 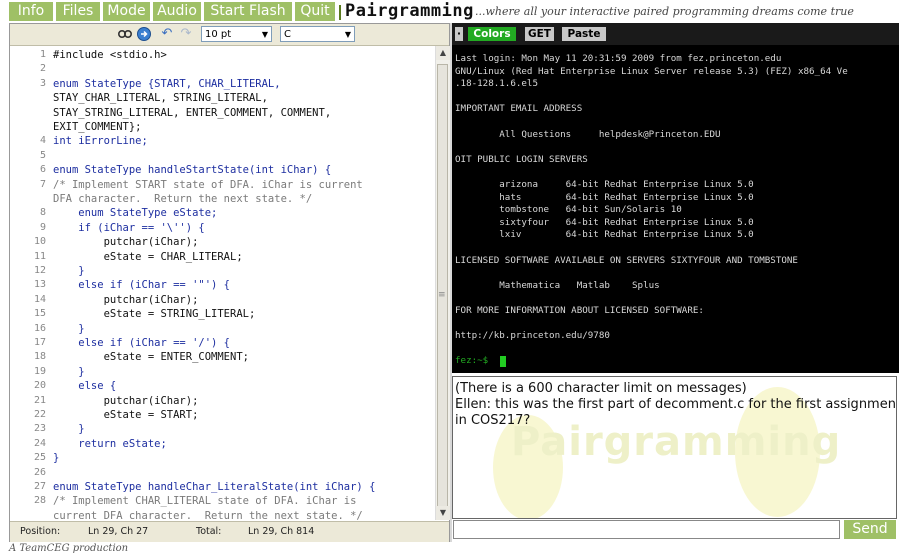 What do you see at coordinates (151, 357) in the screenshot?
I see `code-text: eState = ENTER_COMMENT;` at bounding box center [151, 357].